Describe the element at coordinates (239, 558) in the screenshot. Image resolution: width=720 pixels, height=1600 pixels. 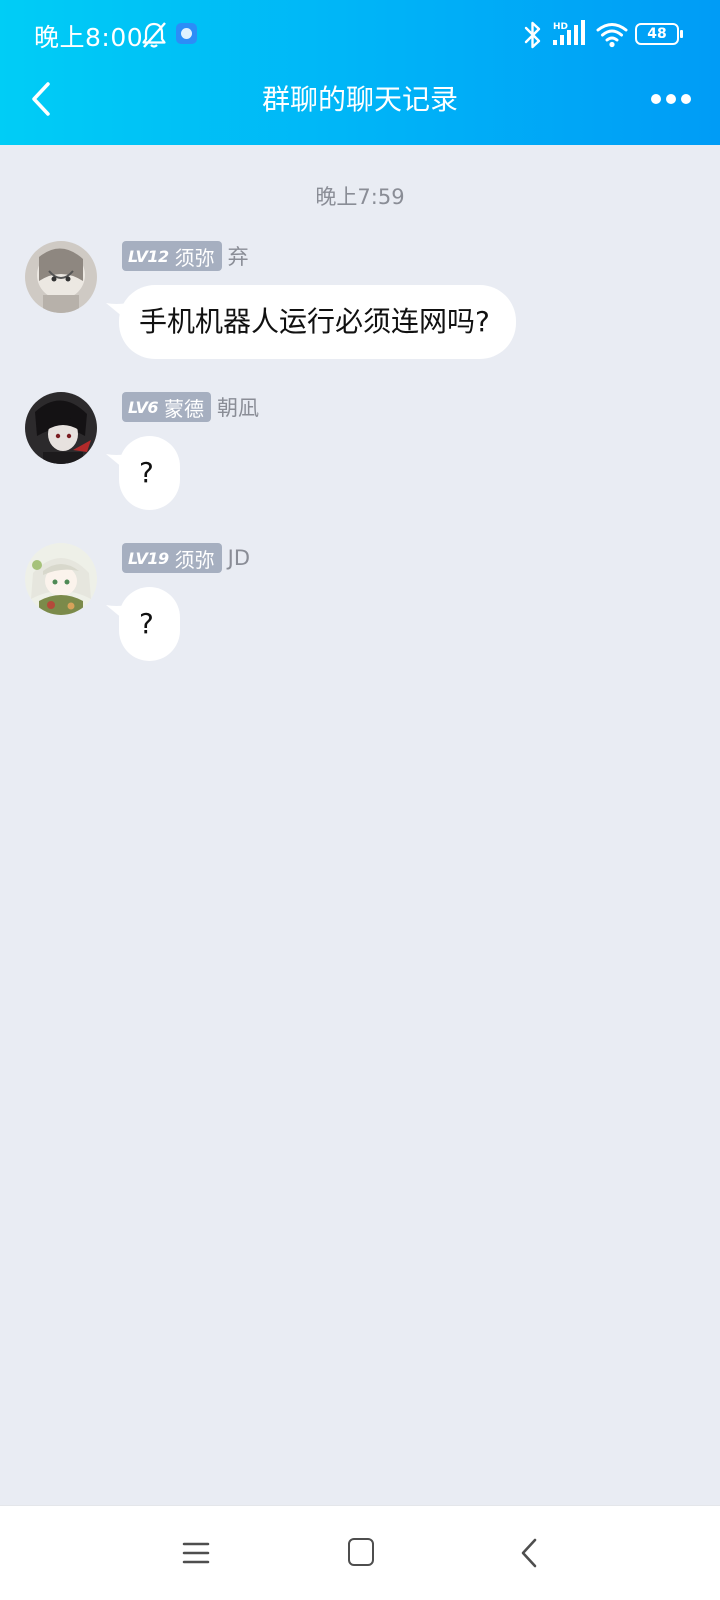
I see `sender-name: JD` at that location.